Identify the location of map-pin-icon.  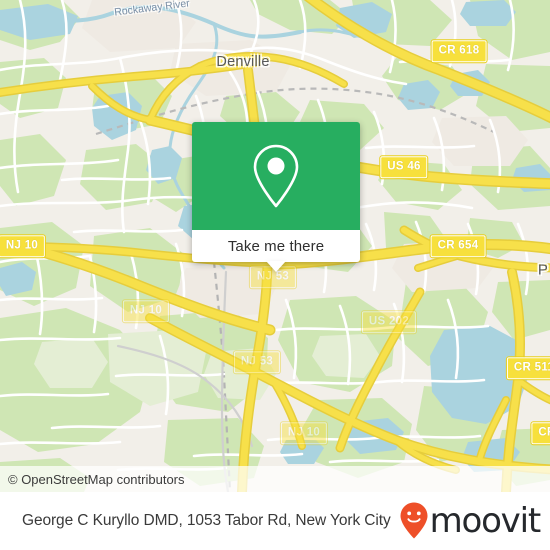
(276, 176).